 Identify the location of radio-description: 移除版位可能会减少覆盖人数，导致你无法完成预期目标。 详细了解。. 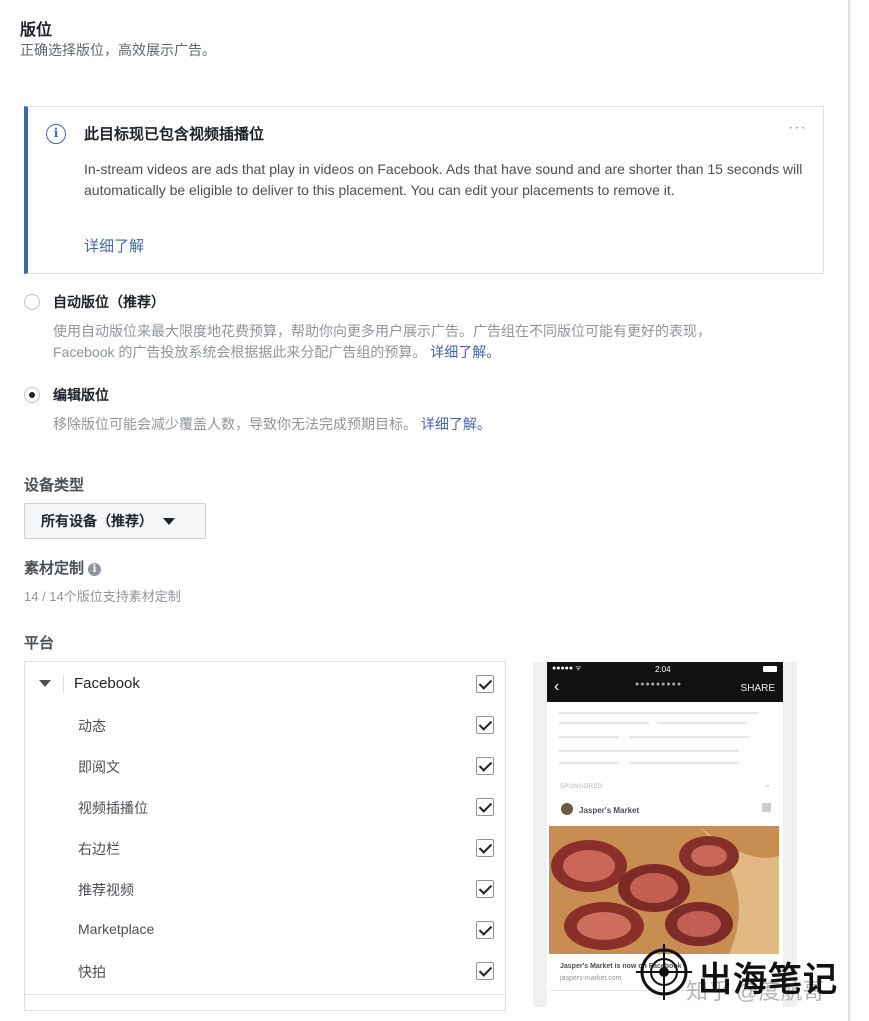
(272, 424).